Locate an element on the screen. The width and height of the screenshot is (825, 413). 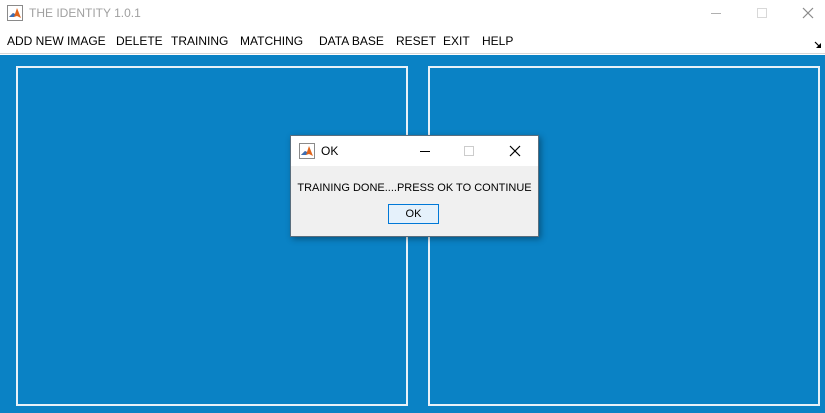
dialog-titlebar: OK is located at coordinates (414, 151).